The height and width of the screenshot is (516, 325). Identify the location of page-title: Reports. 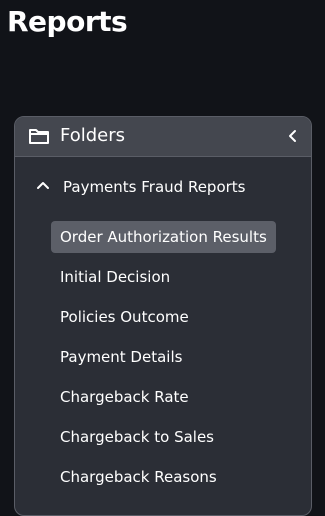
(67, 21).